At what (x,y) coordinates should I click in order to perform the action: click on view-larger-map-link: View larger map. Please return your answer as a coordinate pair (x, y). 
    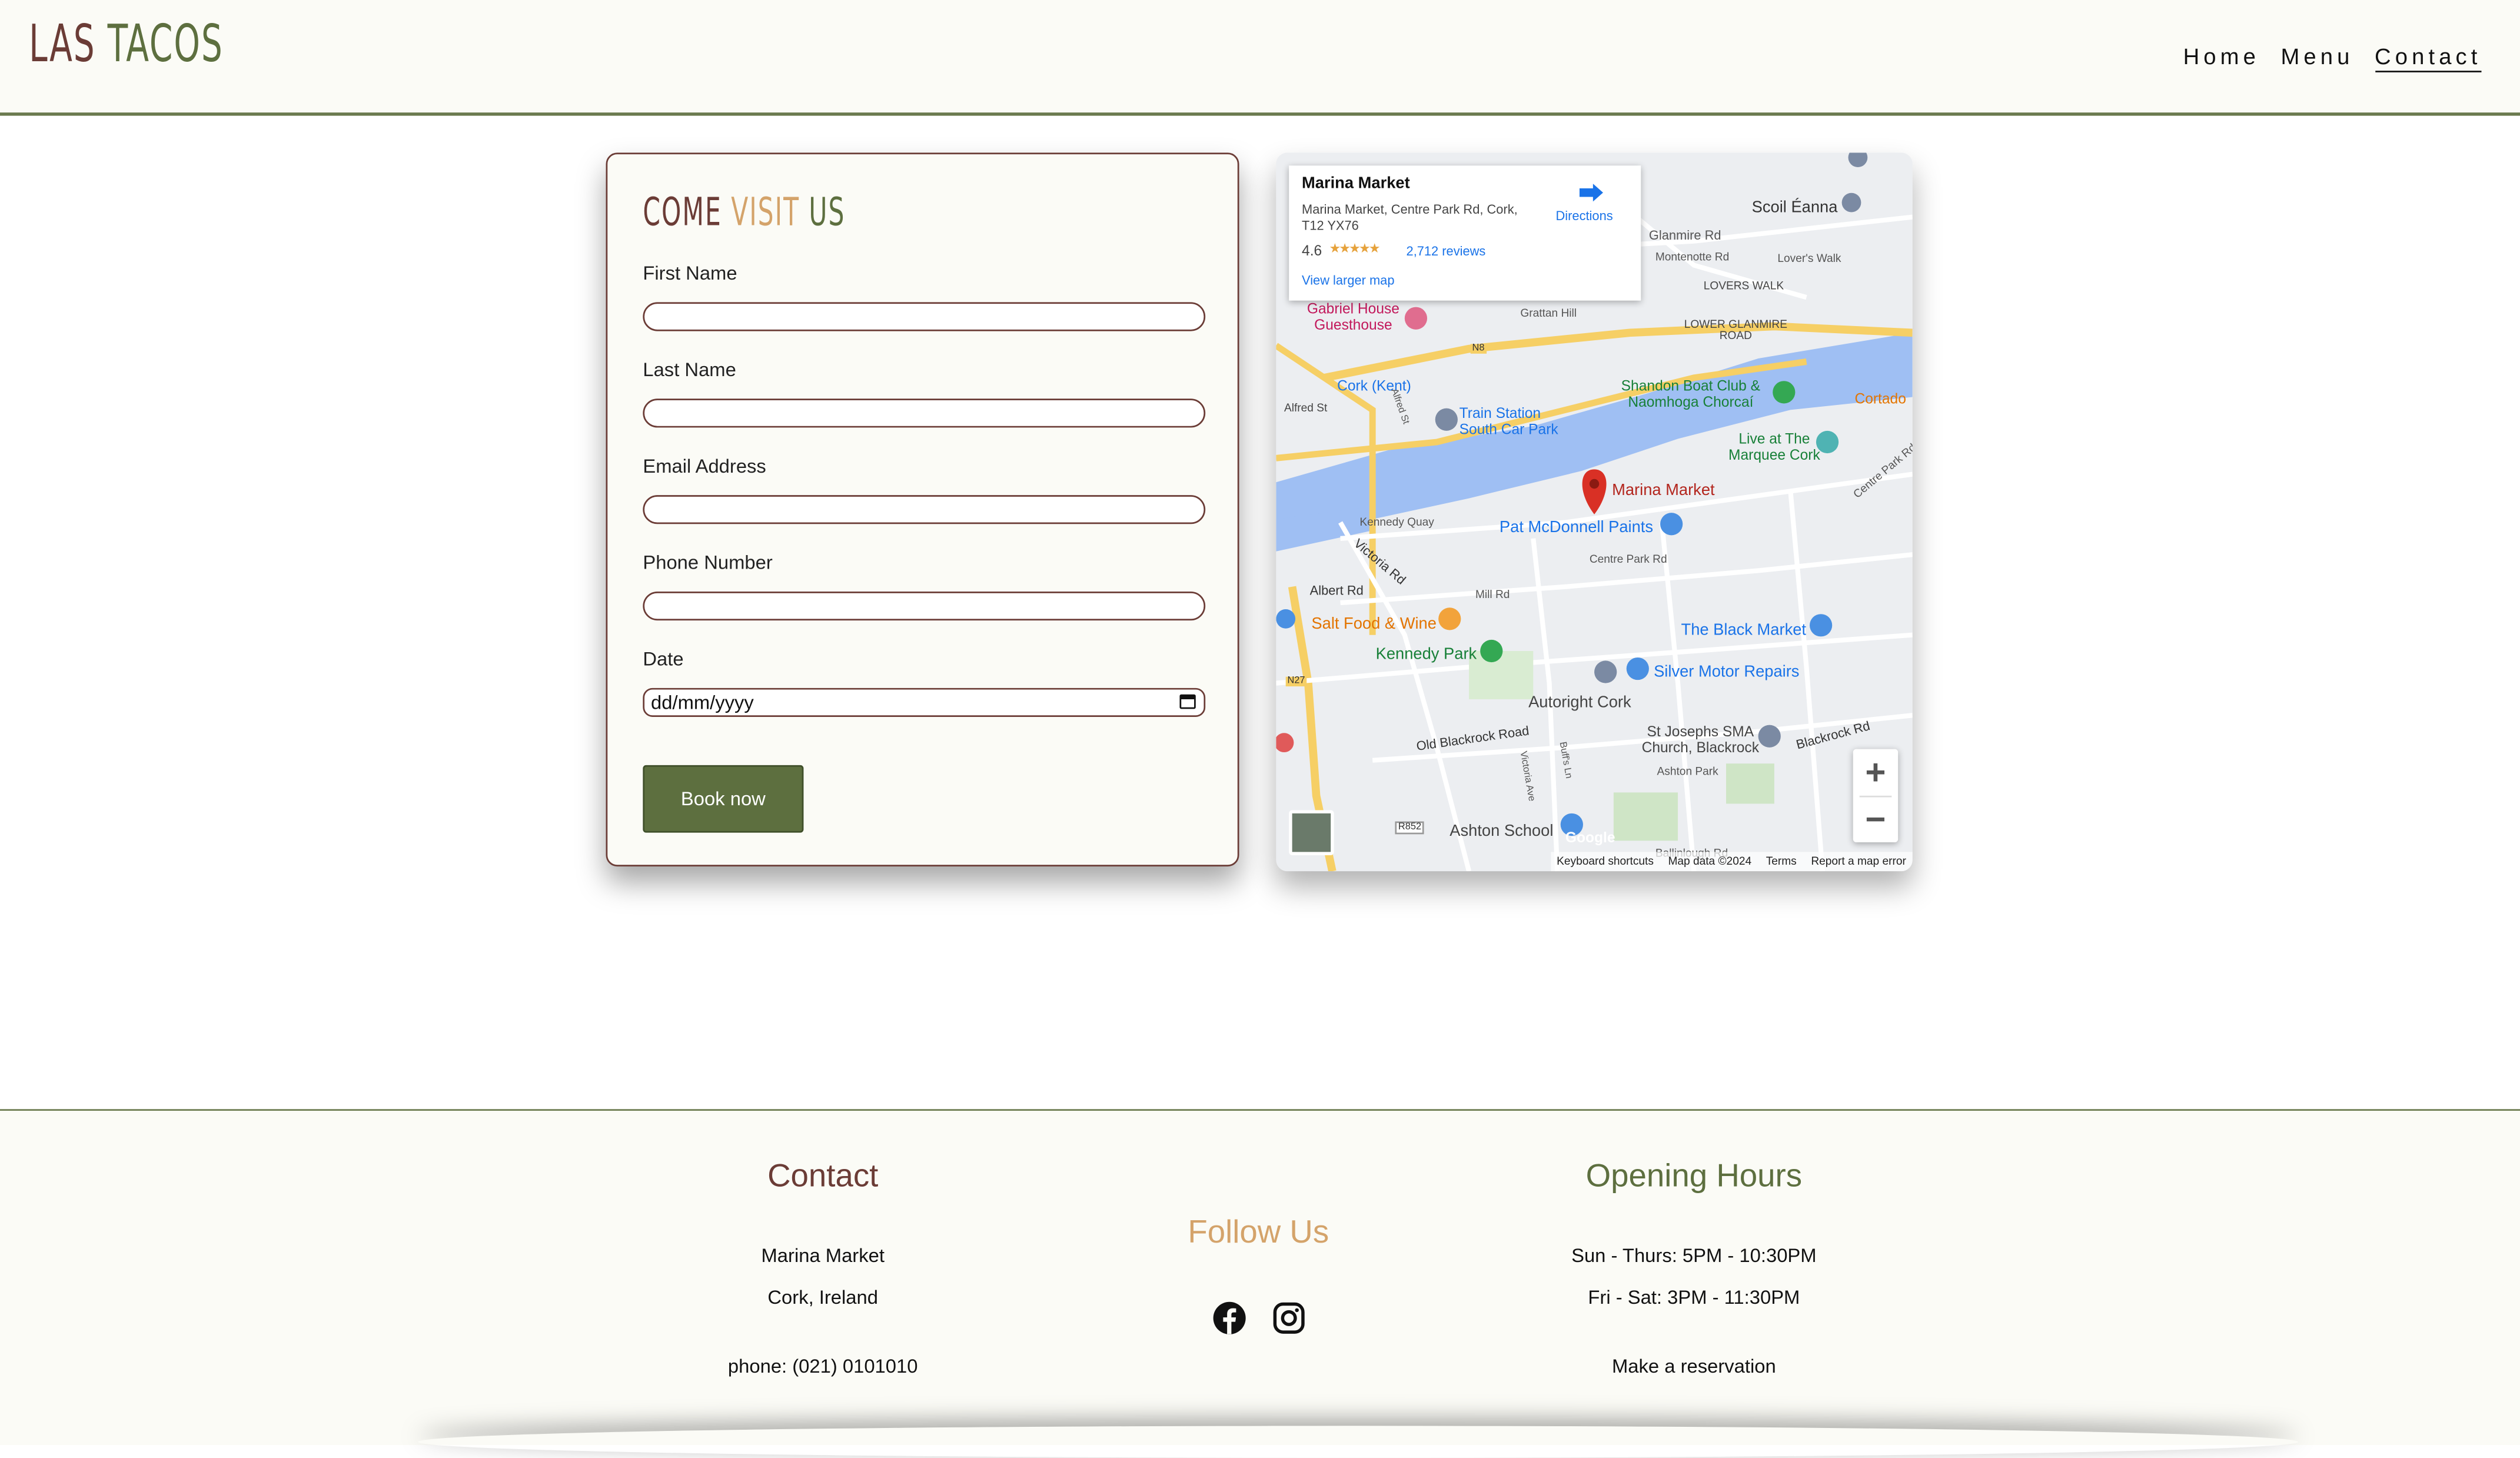
    Looking at the image, I should click on (1348, 280).